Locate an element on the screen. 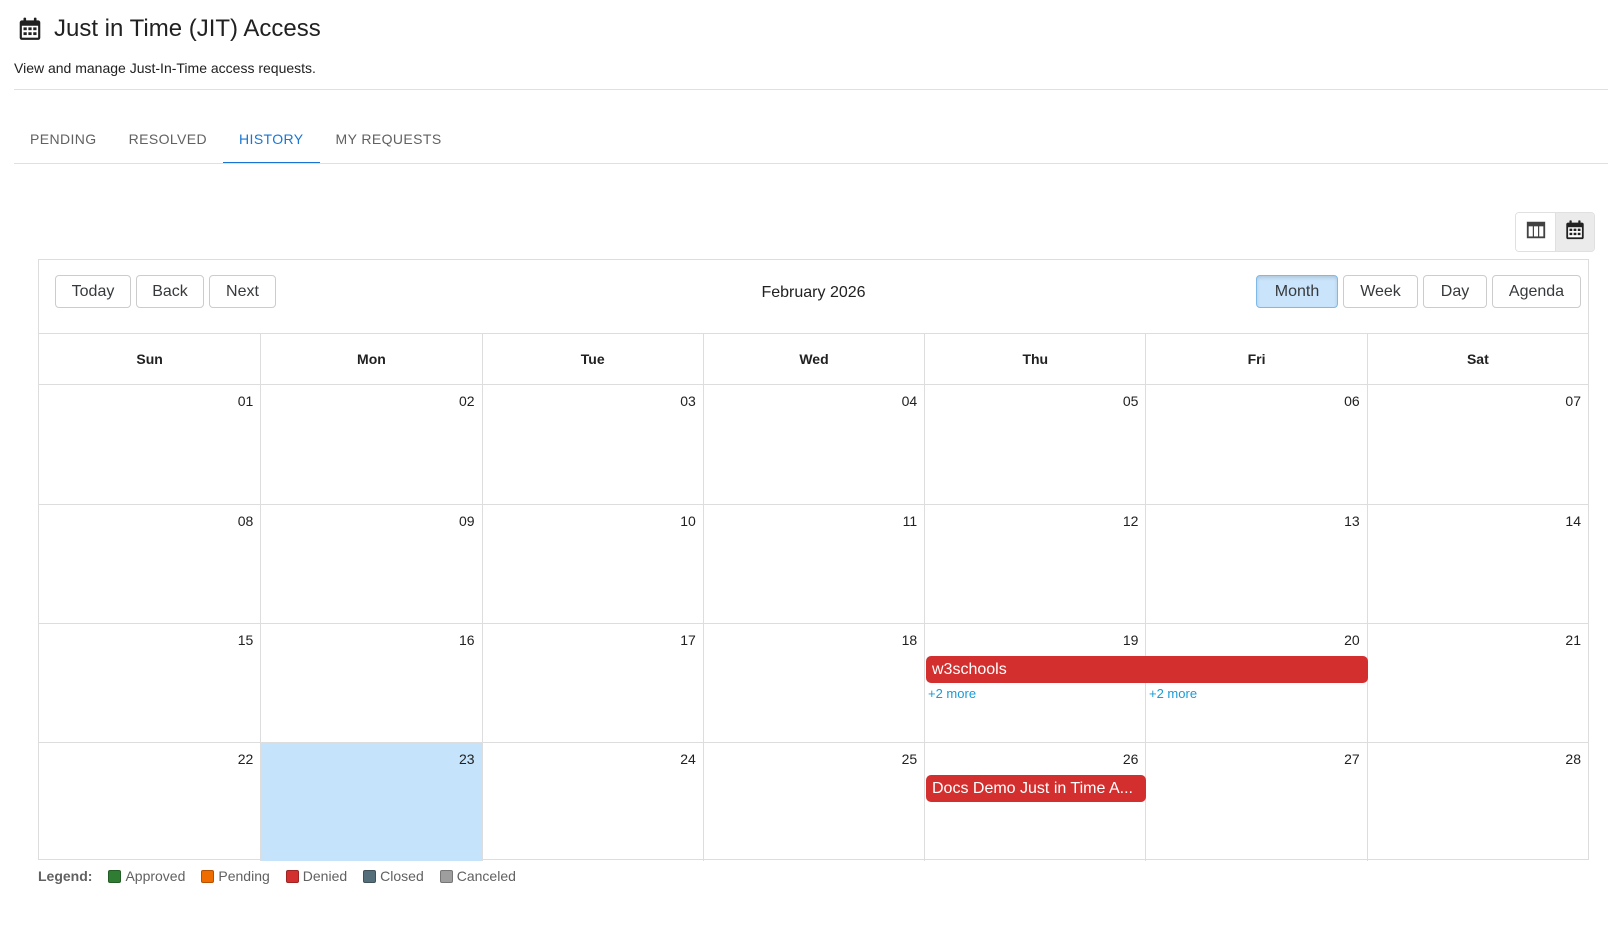 The width and height of the screenshot is (1622, 925). date-number: 11 is located at coordinates (813, 521).